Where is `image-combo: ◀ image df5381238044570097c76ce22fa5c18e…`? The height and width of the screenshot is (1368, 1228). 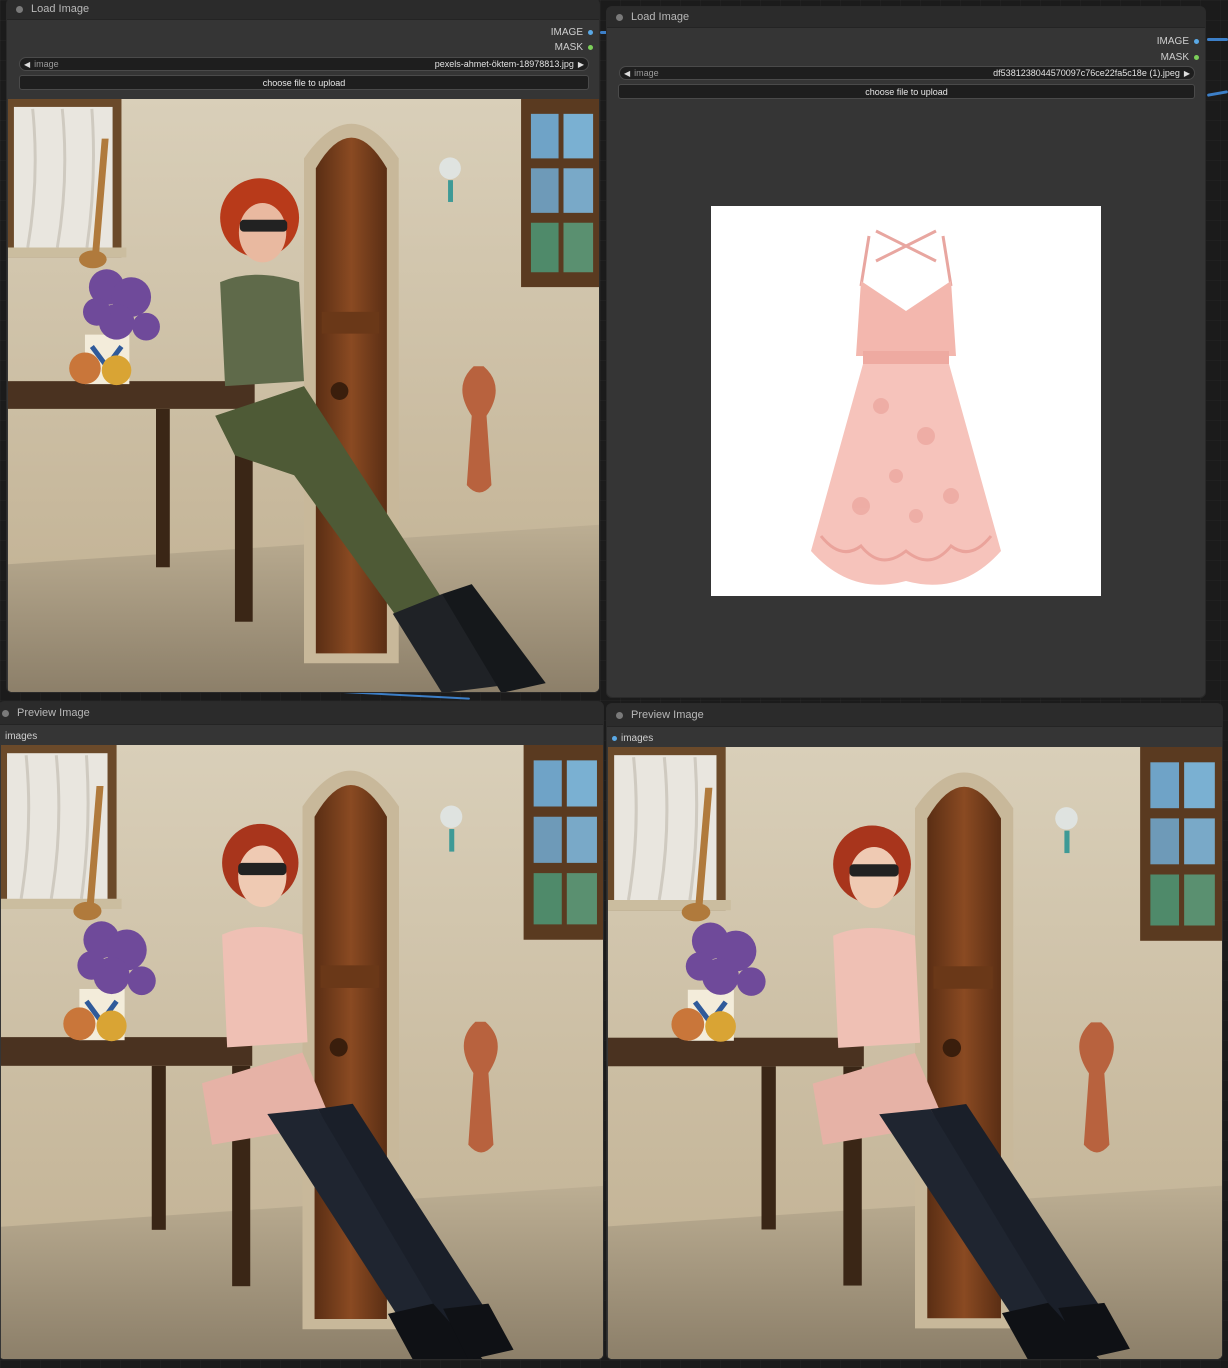 image-combo: ◀ image df5381238044570097c76ce22fa5c18e… is located at coordinates (907, 73).